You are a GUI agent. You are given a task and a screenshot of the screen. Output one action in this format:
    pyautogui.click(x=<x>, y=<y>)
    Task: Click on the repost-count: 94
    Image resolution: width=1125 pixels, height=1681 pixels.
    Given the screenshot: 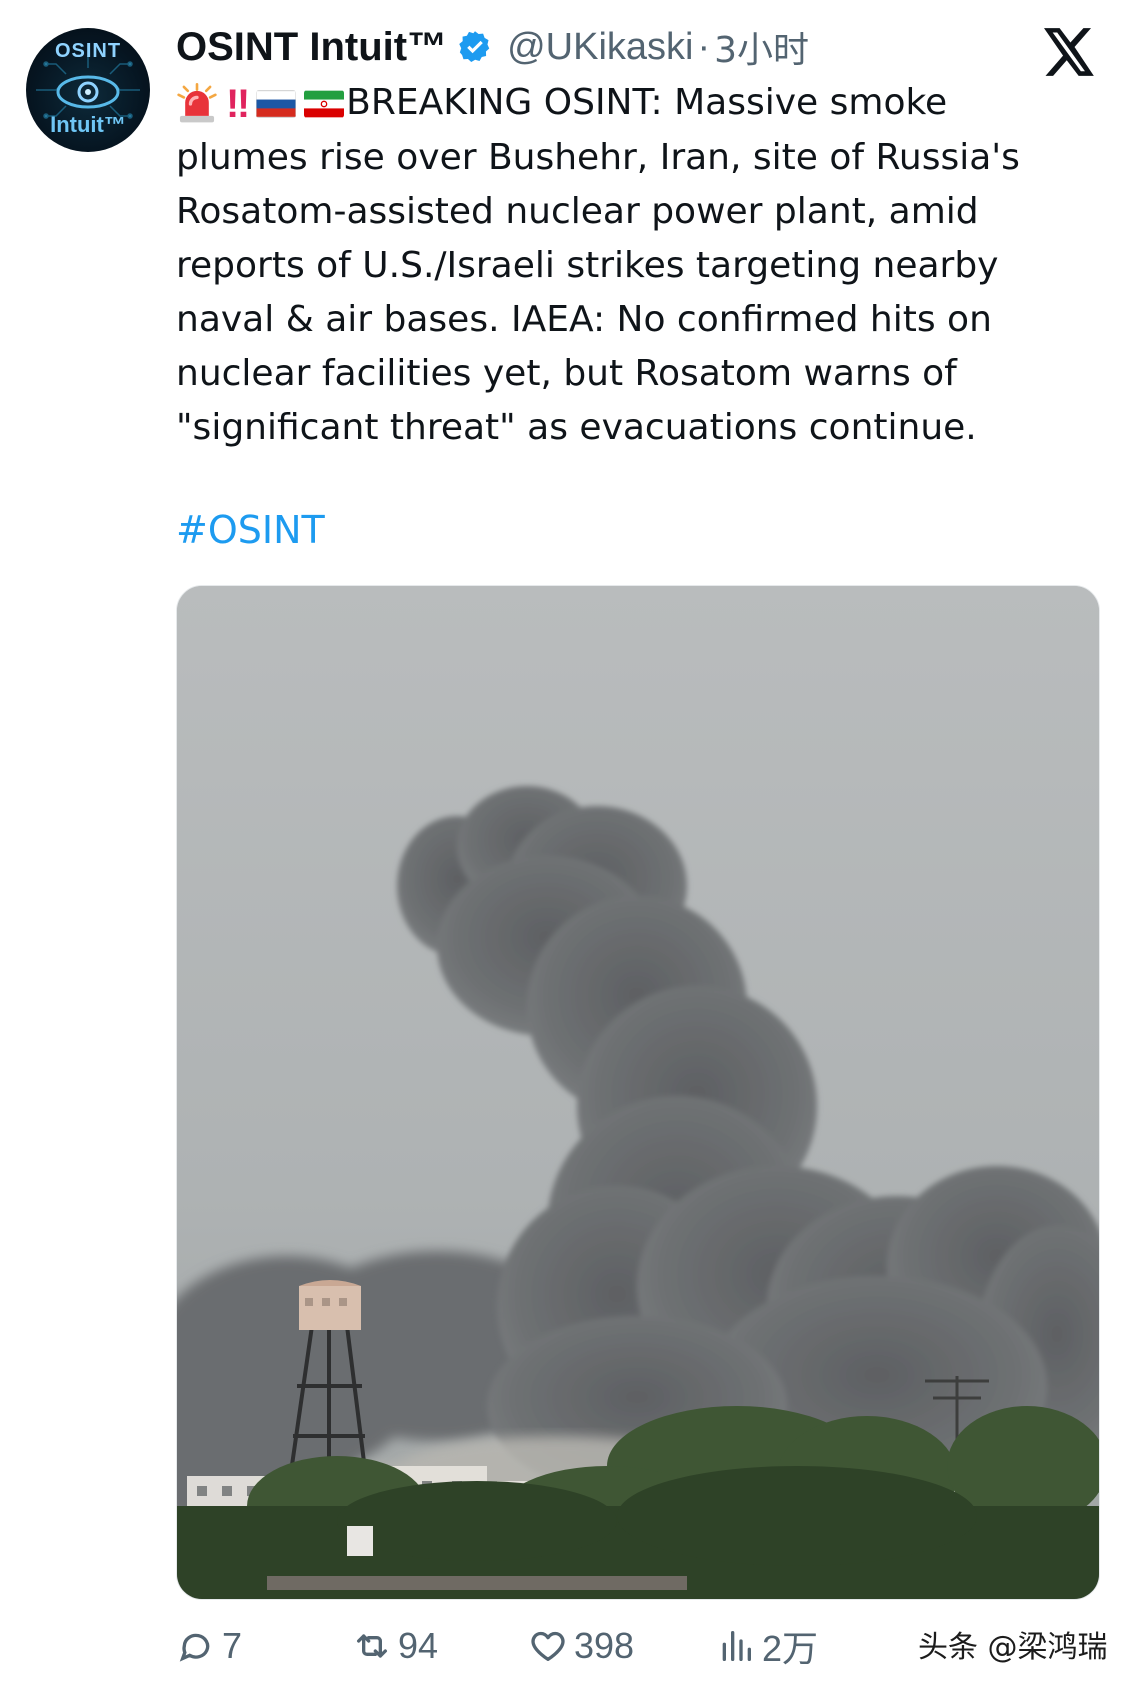 What is the action you would take?
    pyautogui.click(x=418, y=1645)
    